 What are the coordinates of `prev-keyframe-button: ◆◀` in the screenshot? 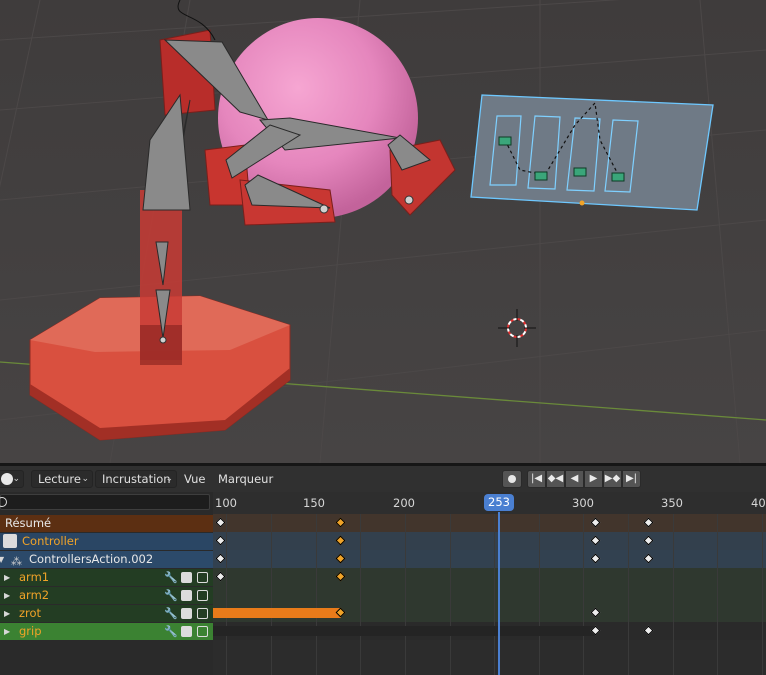 It's located at (555, 479).